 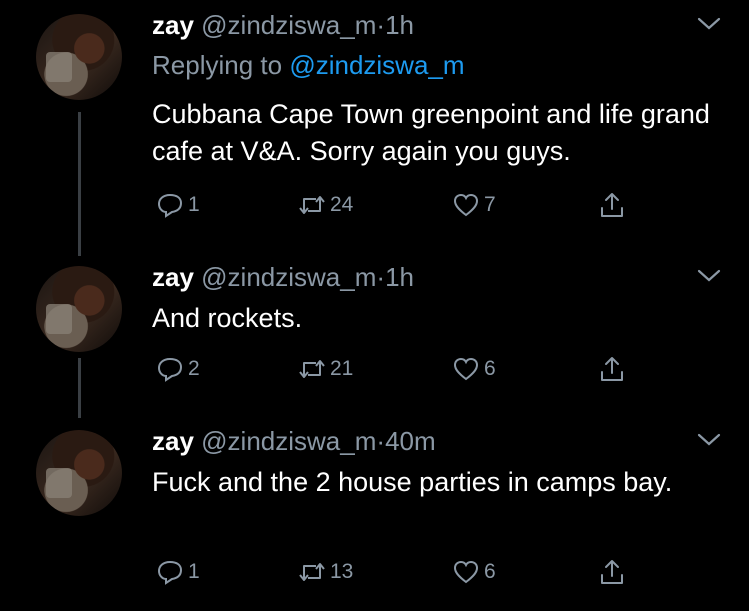 What do you see at coordinates (376, 65) in the screenshot?
I see `mention-link: @zindziswa_m` at bounding box center [376, 65].